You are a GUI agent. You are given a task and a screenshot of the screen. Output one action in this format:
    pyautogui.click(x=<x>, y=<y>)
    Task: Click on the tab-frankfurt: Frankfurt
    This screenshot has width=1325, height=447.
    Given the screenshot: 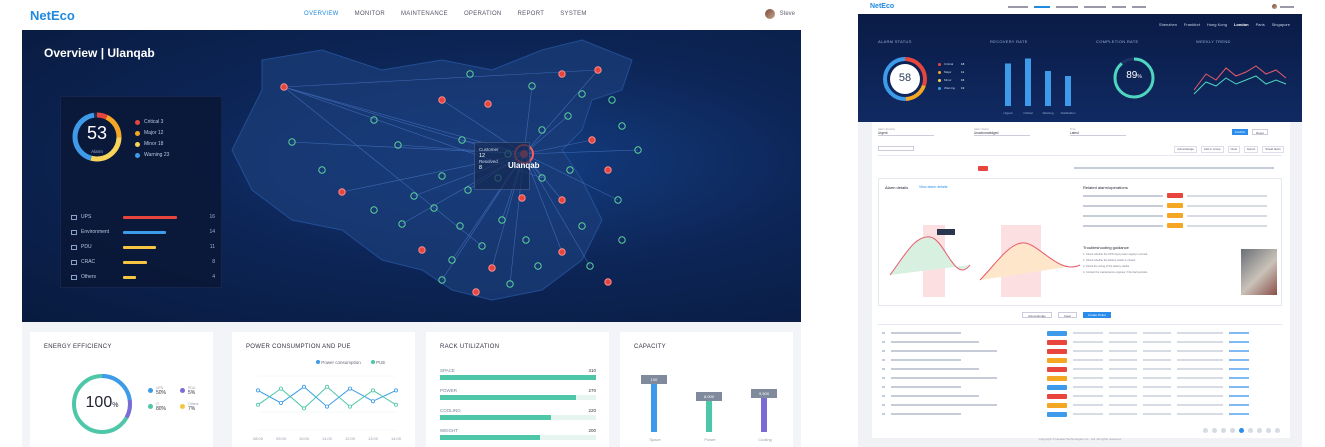 What is the action you would take?
    pyautogui.click(x=1192, y=24)
    